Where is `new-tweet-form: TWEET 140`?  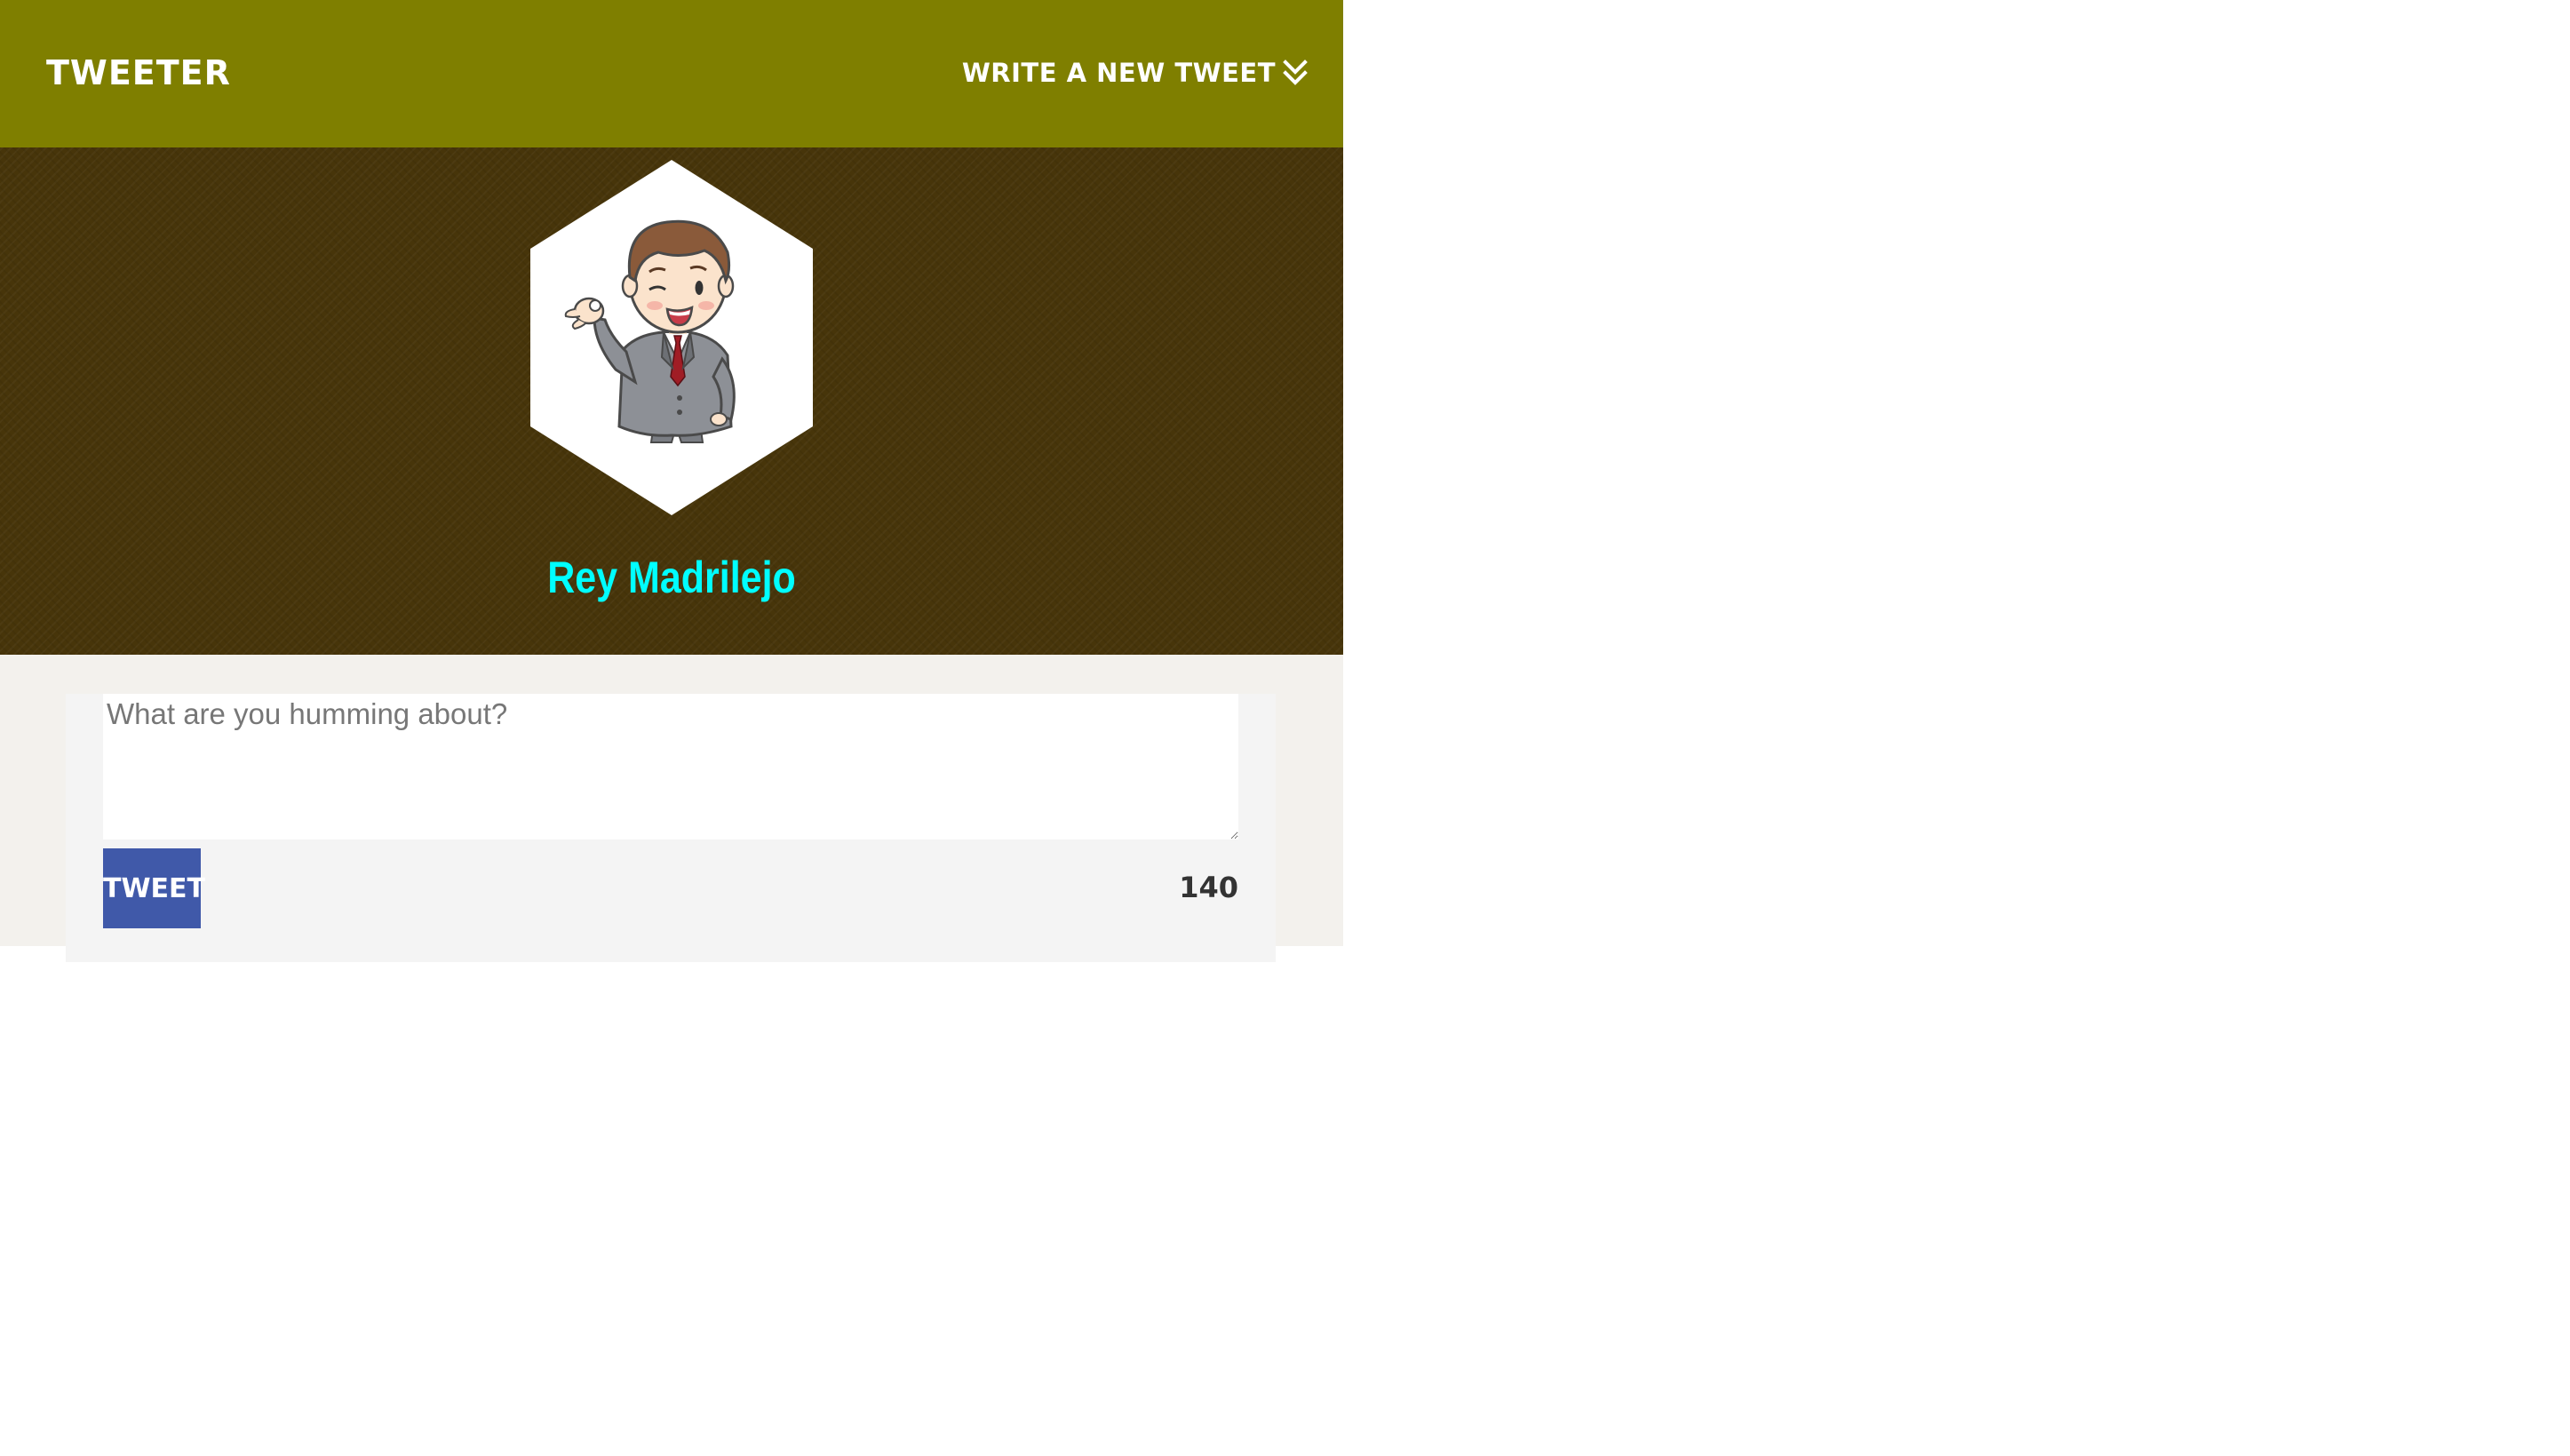 new-tweet-form: TWEET 140 is located at coordinates (671, 828).